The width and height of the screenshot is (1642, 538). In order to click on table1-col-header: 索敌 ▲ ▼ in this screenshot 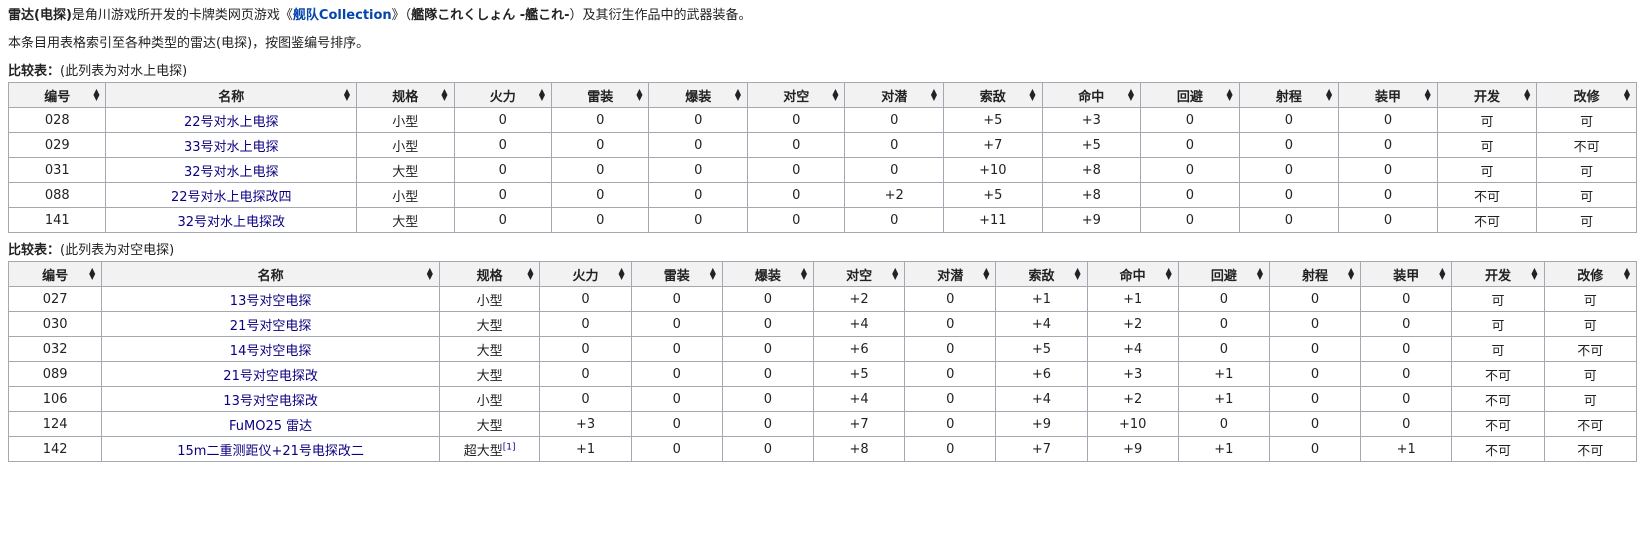, I will do `click(993, 95)`.